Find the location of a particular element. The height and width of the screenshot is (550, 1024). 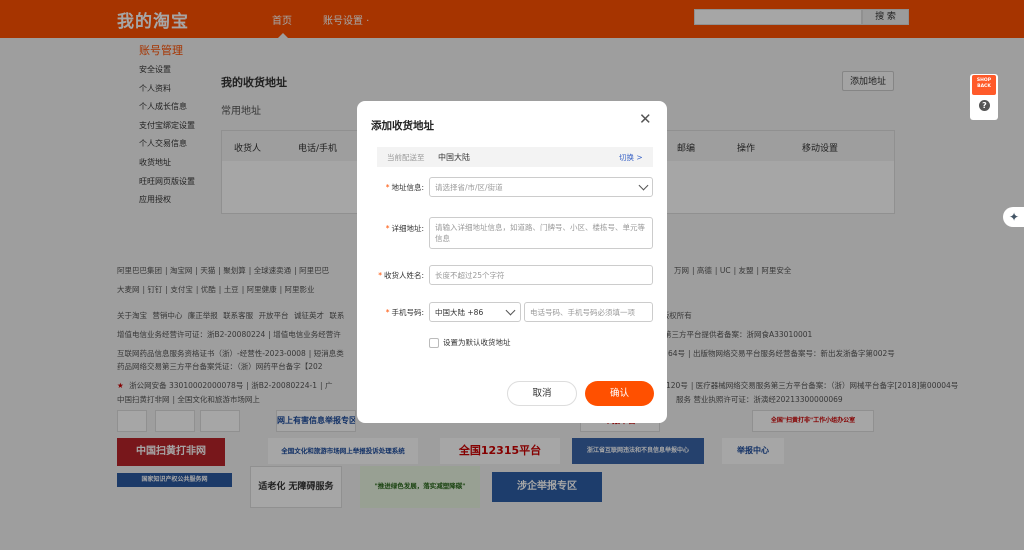

ai-sparkle-icon: ✦ is located at coordinates (1013, 217).